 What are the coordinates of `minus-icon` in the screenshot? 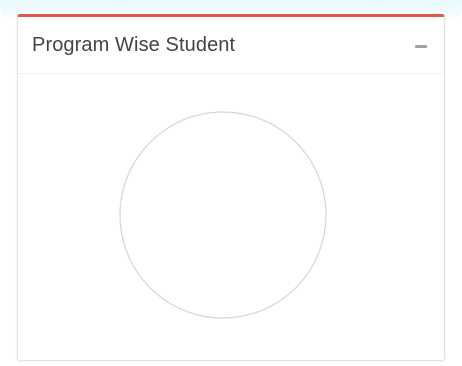 It's located at (421, 46).